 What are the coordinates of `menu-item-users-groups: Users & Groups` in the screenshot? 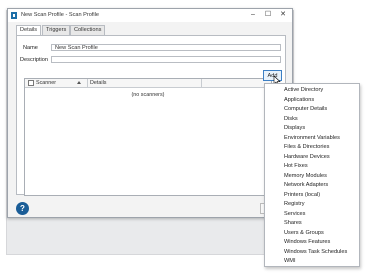 It's located at (321, 233).